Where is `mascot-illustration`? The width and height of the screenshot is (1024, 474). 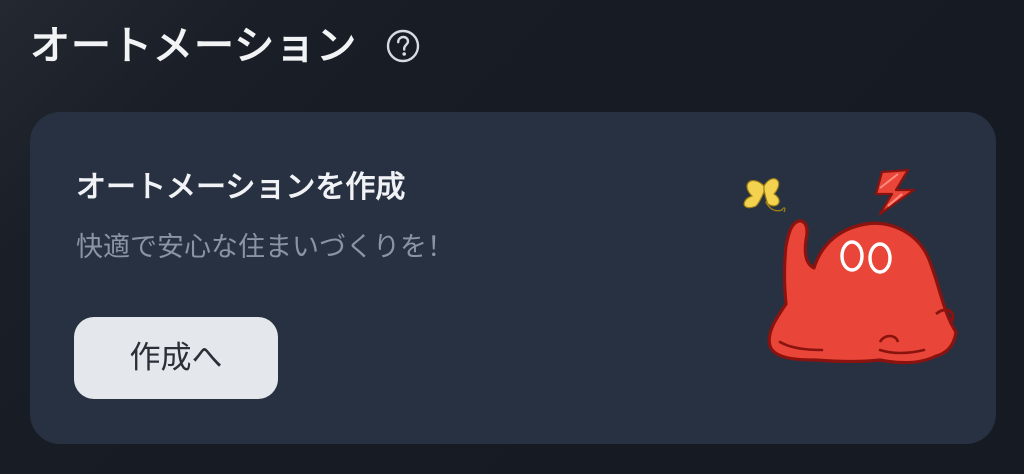 mascot-illustration is located at coordinates (850, 266).